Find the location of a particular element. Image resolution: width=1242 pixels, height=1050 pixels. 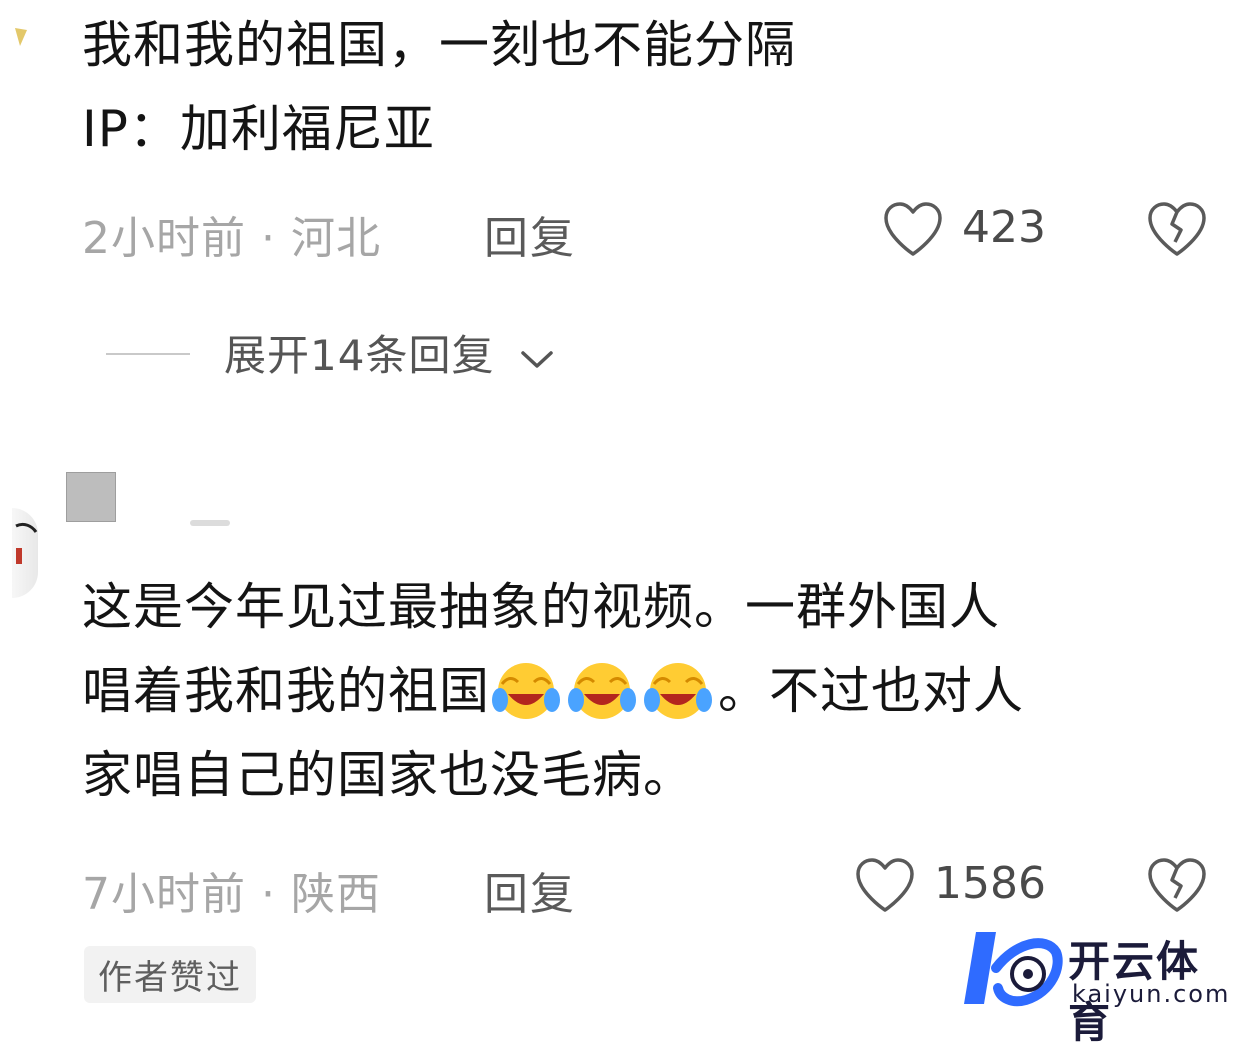

comment-1-meta: 2小时前 · 河北 is located at coordinates (231, 234).